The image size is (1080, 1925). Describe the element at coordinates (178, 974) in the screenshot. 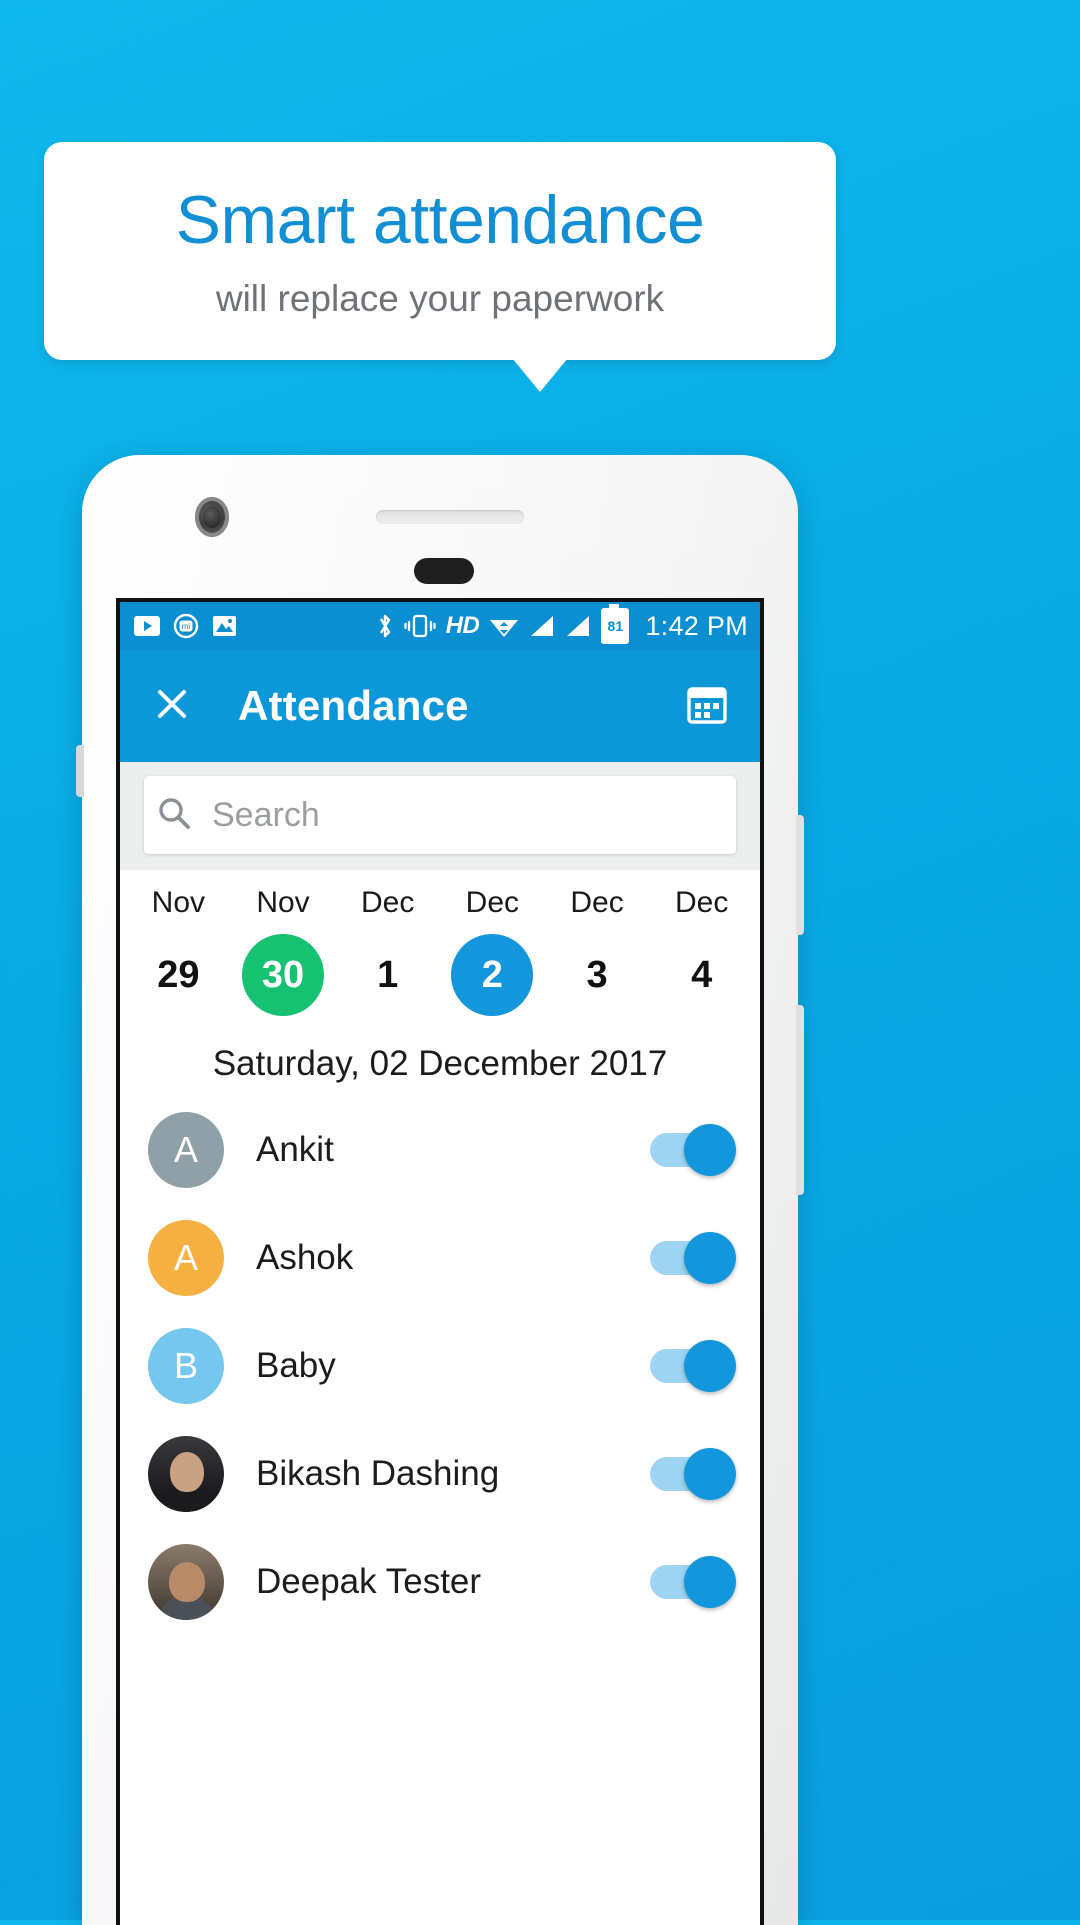

I see `date-day: 29` at that location.